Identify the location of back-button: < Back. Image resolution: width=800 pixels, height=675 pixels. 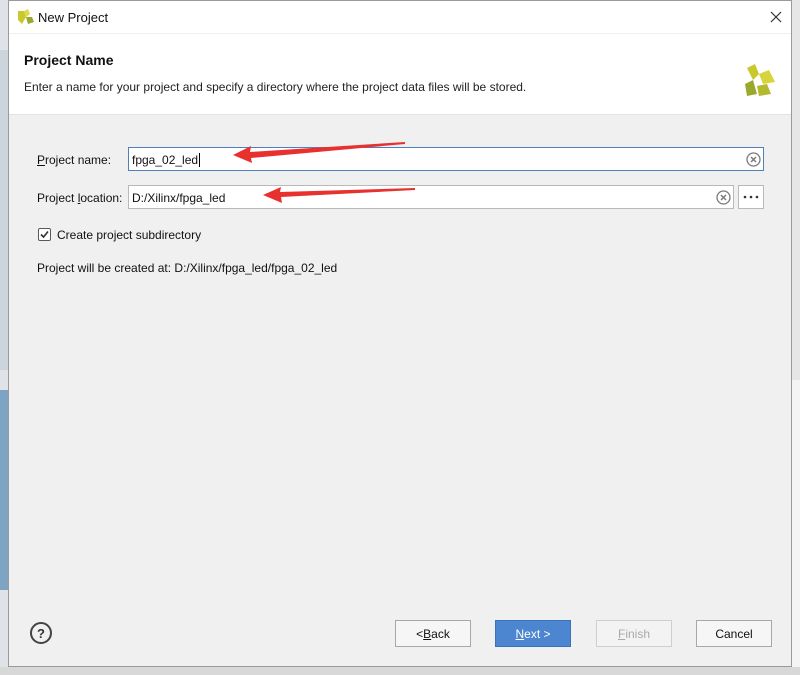
(433, 633).